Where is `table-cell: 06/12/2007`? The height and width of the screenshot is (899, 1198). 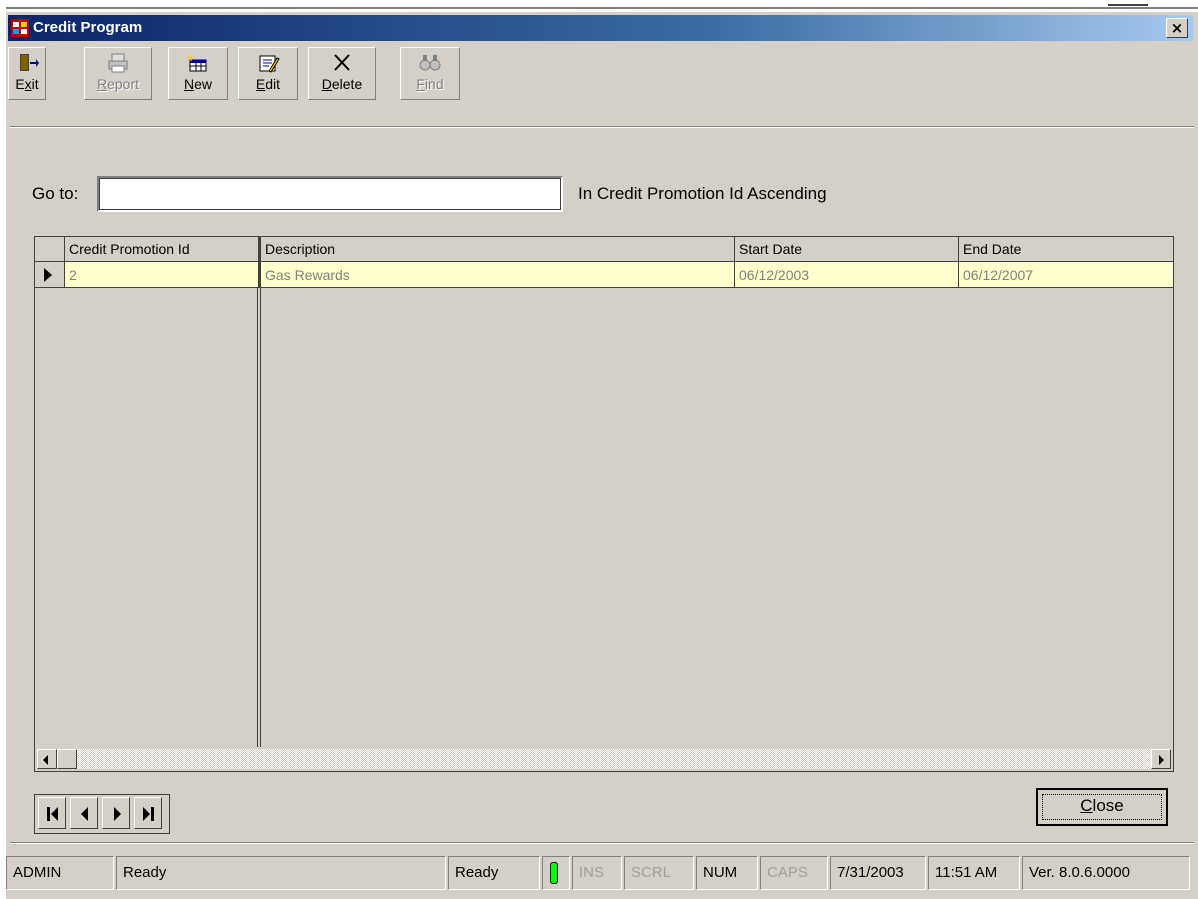 table-cell: 06/12/2007 is located at coordinates (1066, 275).